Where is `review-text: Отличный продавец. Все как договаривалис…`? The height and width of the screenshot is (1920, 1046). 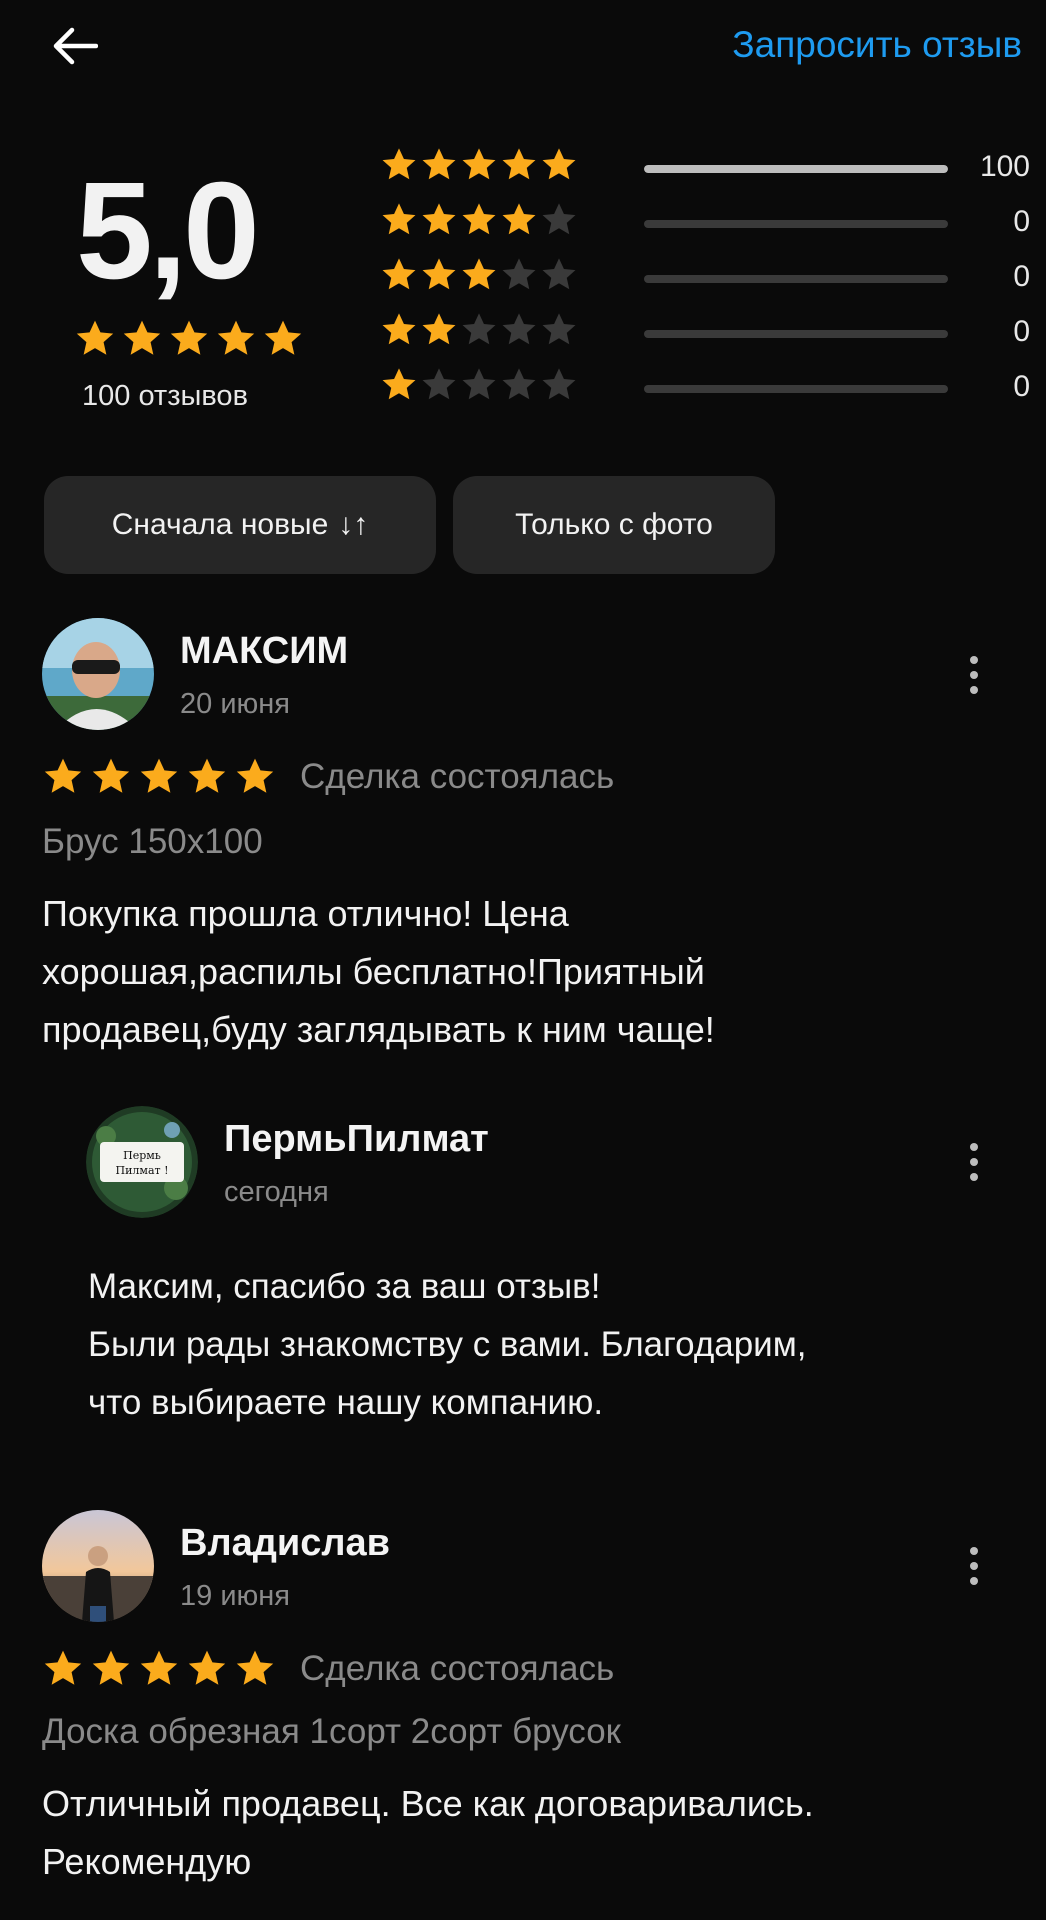
review-text: Отличный продавец. Все как договаривалис… is located at coordinates (522, 1833).